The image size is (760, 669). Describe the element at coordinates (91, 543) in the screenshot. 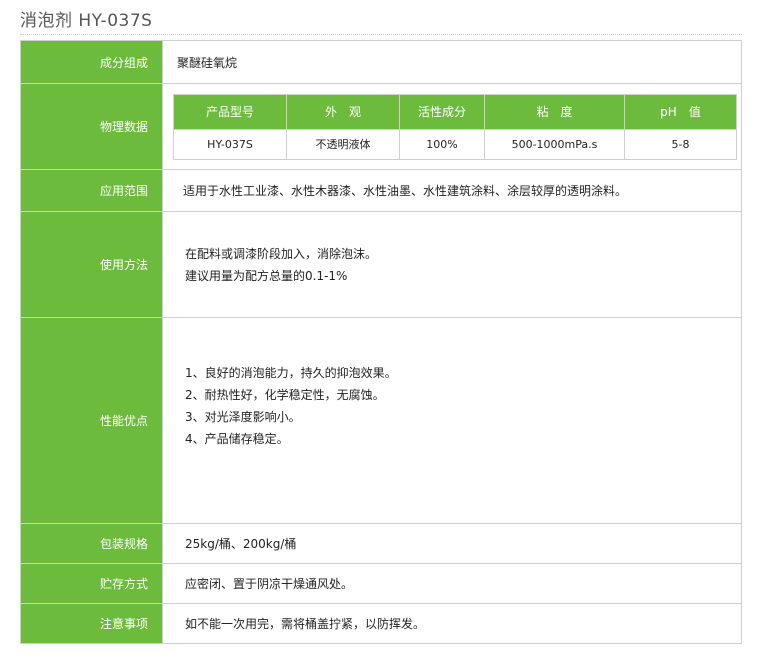

I see `label-packaging: 包装规格` at that location.